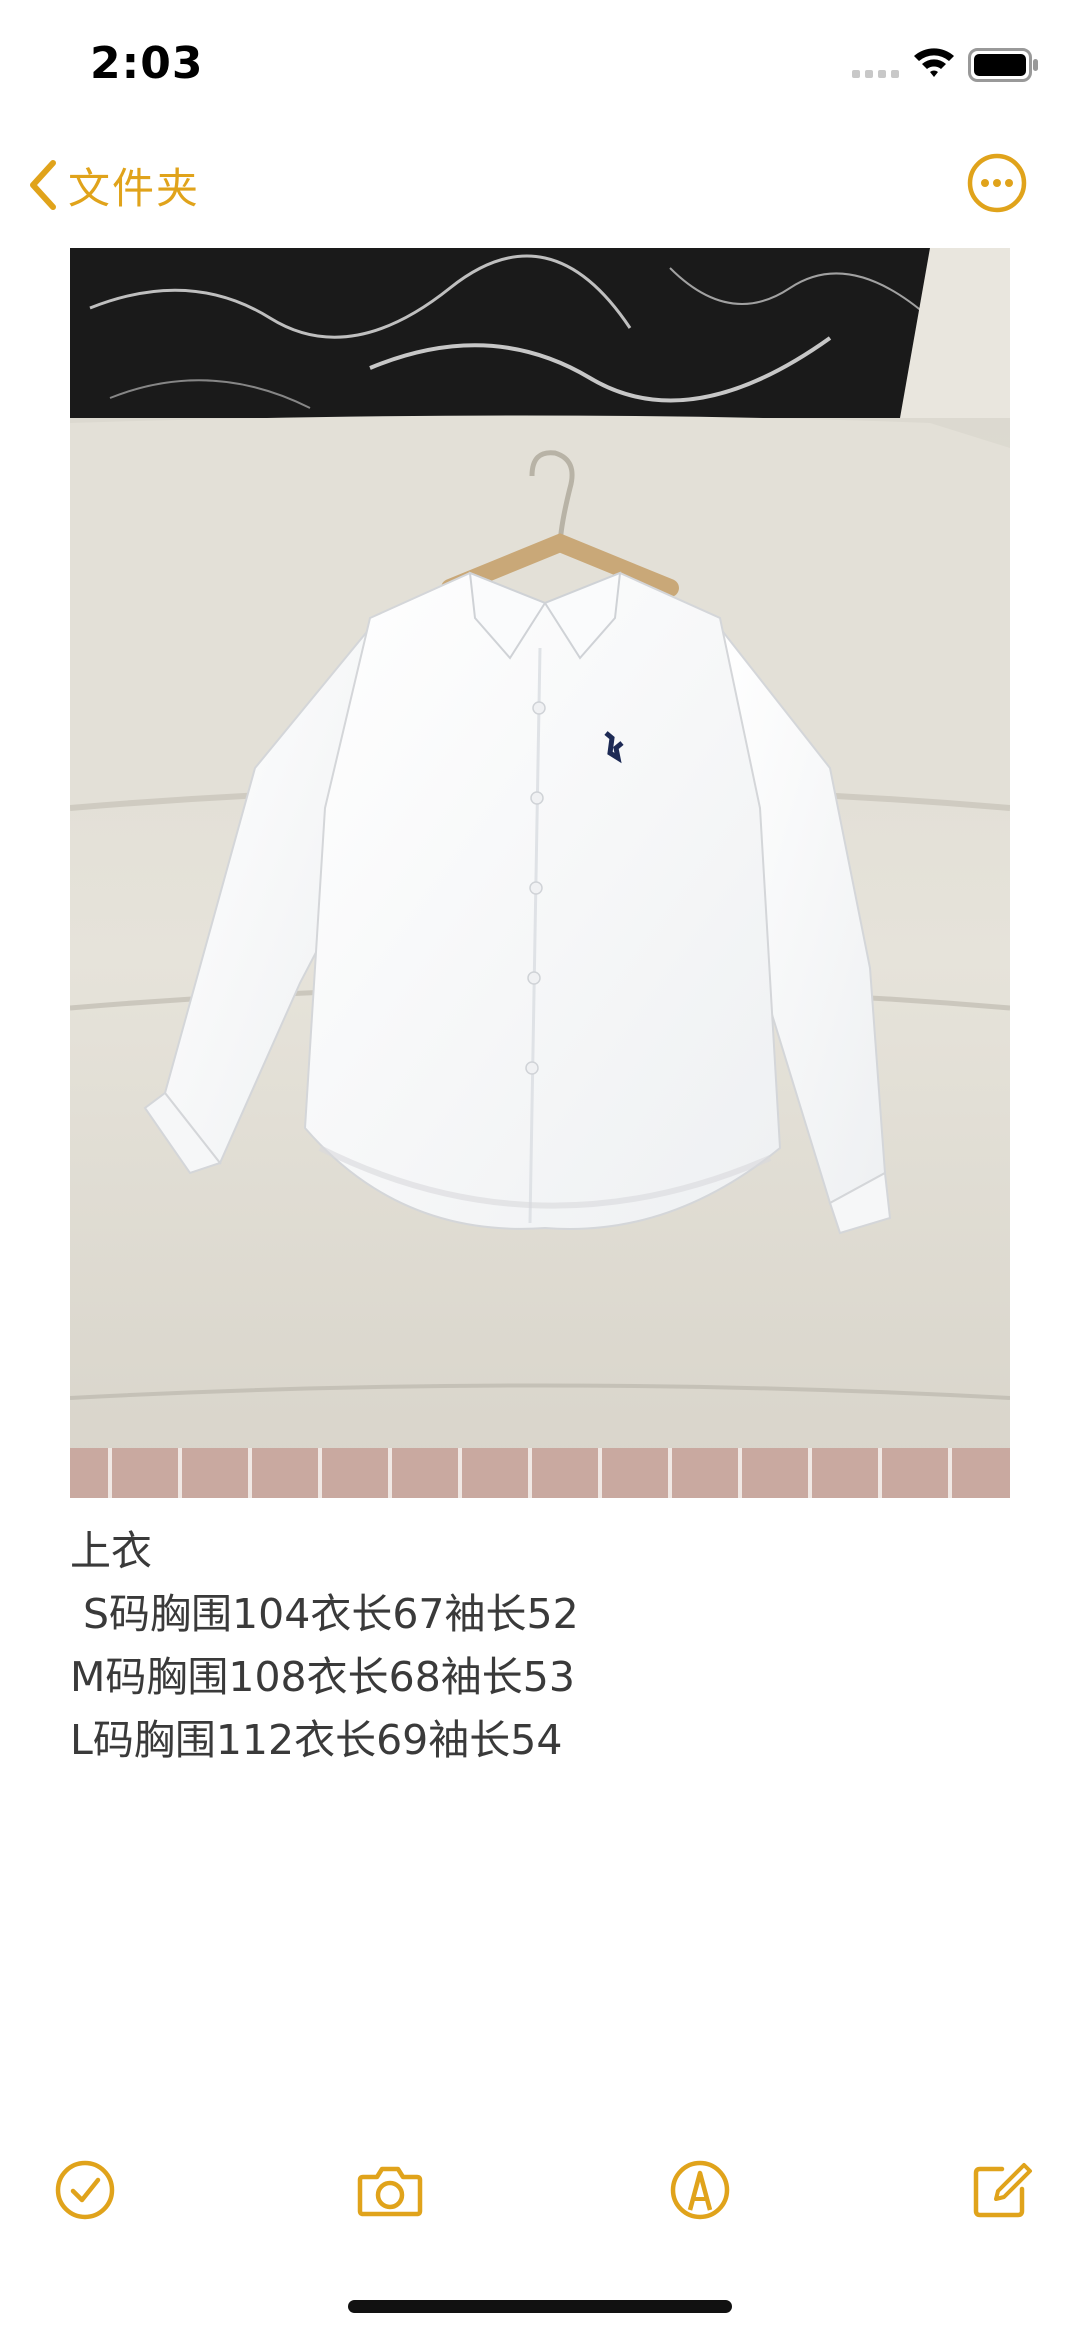  Describe the element at coordinates (1001, 2190) in the screenshot. I see `compose-icon` at that location.